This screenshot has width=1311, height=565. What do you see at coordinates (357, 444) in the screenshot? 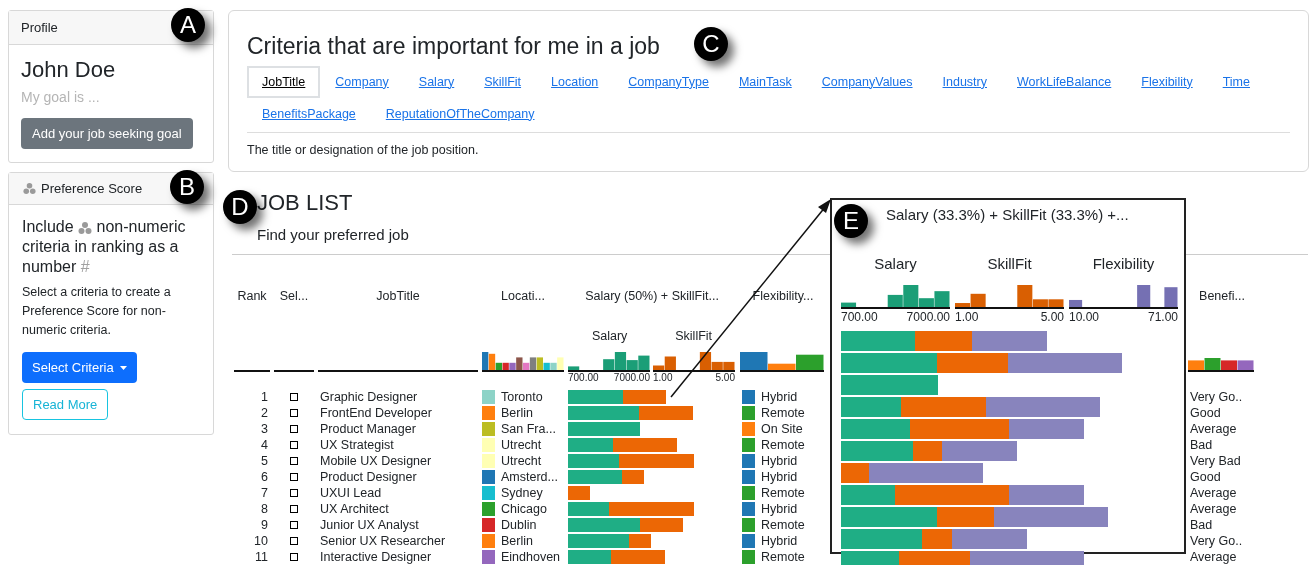
I see `job-title: UX Strategist` at bounding box center [357, 444].